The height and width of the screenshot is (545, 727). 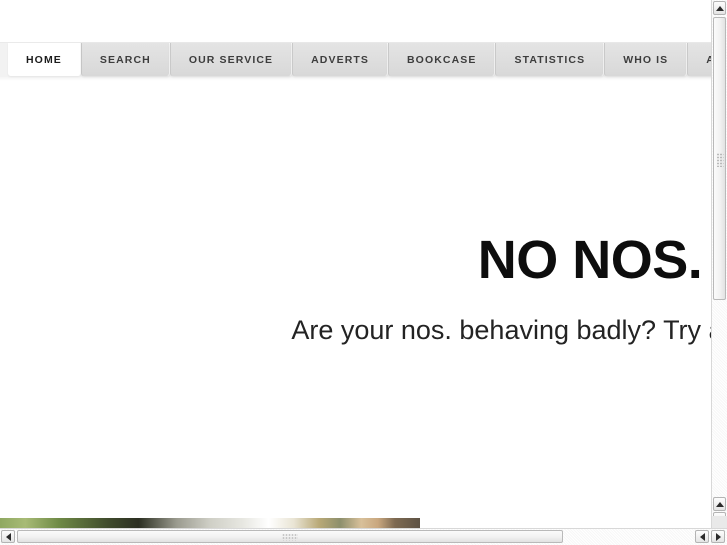 I want to click on nav-item-label: STATISTICS, so click(x=550, y=59).